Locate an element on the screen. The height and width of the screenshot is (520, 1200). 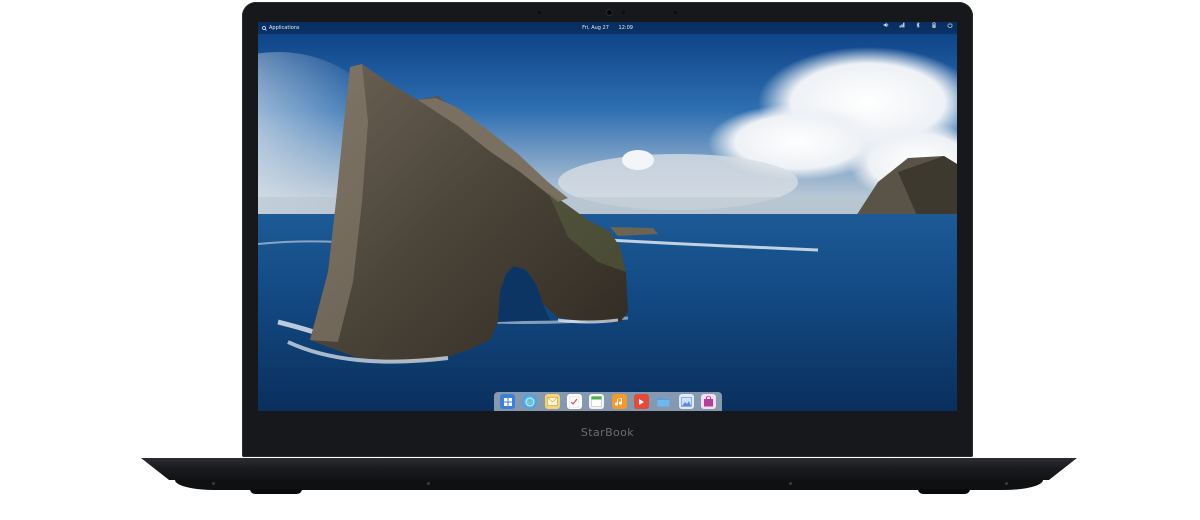
time-label: 12:09 is located at coordinates (625, 28).